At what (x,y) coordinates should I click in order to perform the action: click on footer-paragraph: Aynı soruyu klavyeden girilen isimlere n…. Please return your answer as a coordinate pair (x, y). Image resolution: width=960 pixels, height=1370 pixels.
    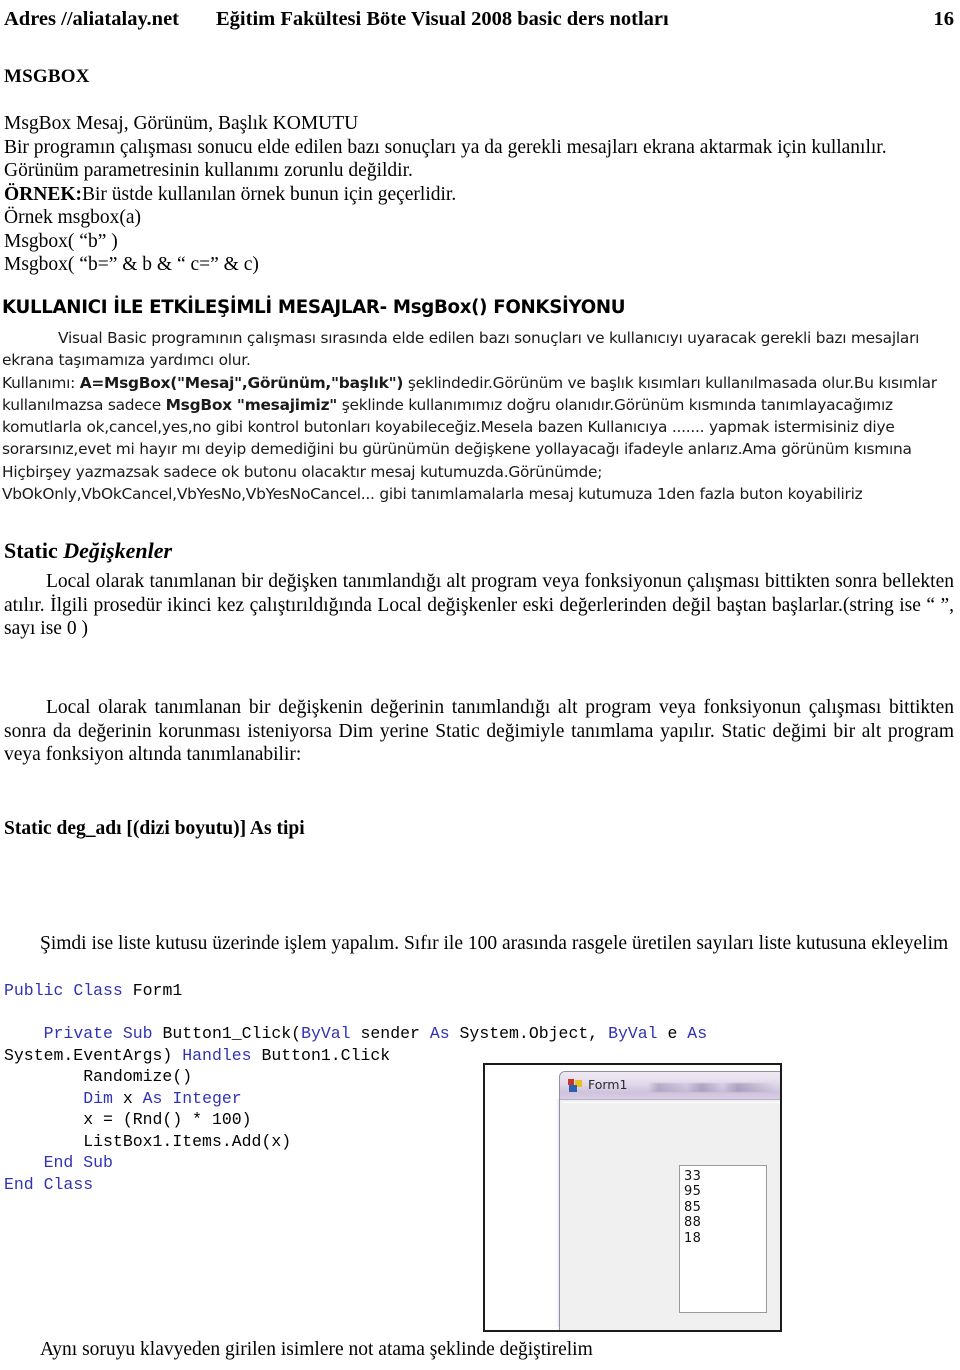
    Looking at the image, I should click on (479, 1350).